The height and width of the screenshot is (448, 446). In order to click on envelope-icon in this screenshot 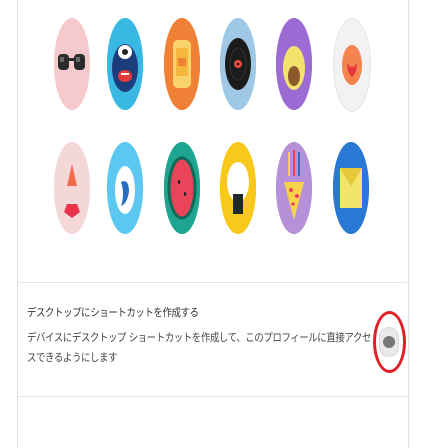, I will do `click(351, 188)`.